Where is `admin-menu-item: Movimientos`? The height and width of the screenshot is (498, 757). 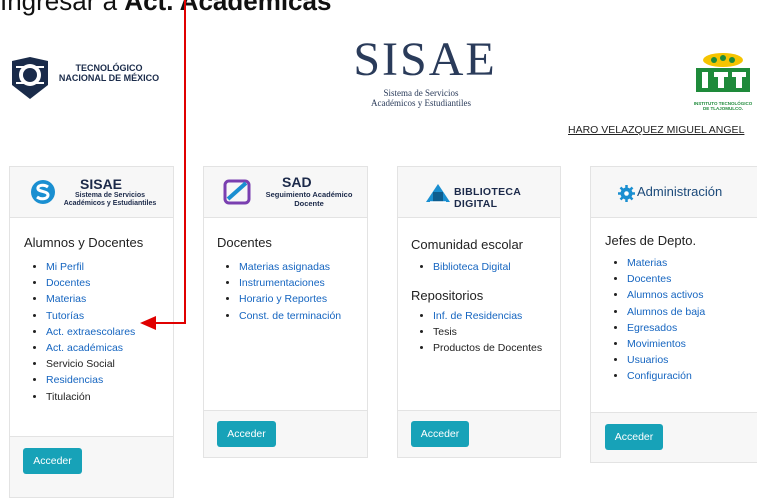
admin-menu-item: Movimientos is located at coordinates (666, 344).